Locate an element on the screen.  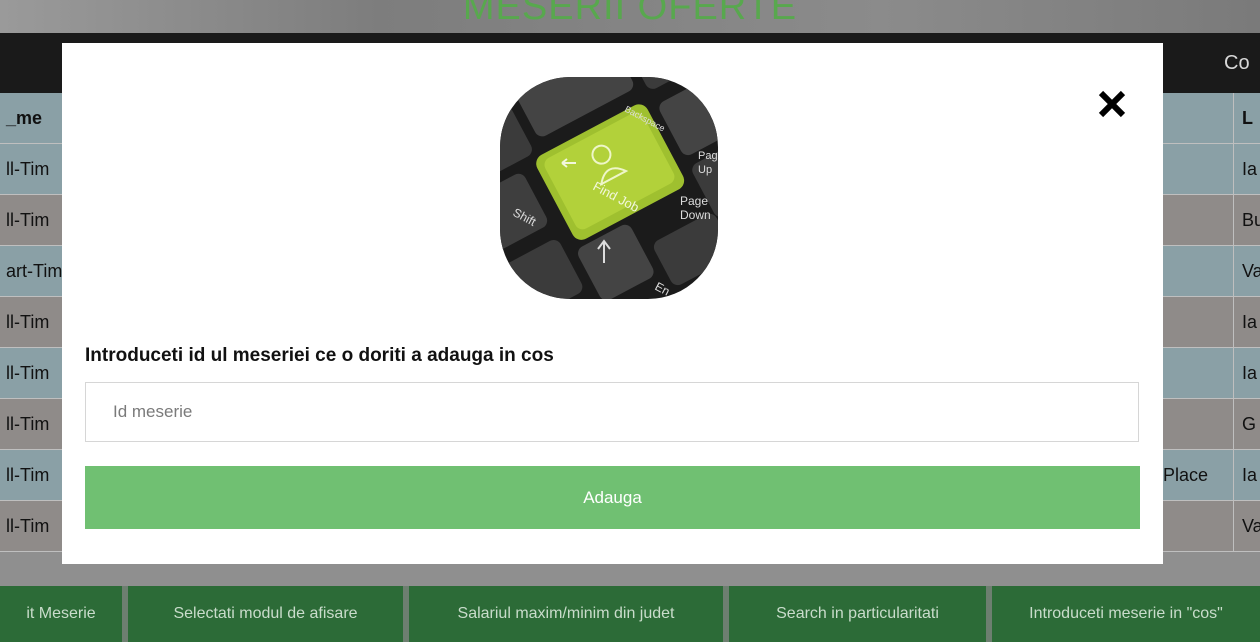
nav-add-to-cart: Introduceti meserie in "cos" is located at coordinates (1126, 614).